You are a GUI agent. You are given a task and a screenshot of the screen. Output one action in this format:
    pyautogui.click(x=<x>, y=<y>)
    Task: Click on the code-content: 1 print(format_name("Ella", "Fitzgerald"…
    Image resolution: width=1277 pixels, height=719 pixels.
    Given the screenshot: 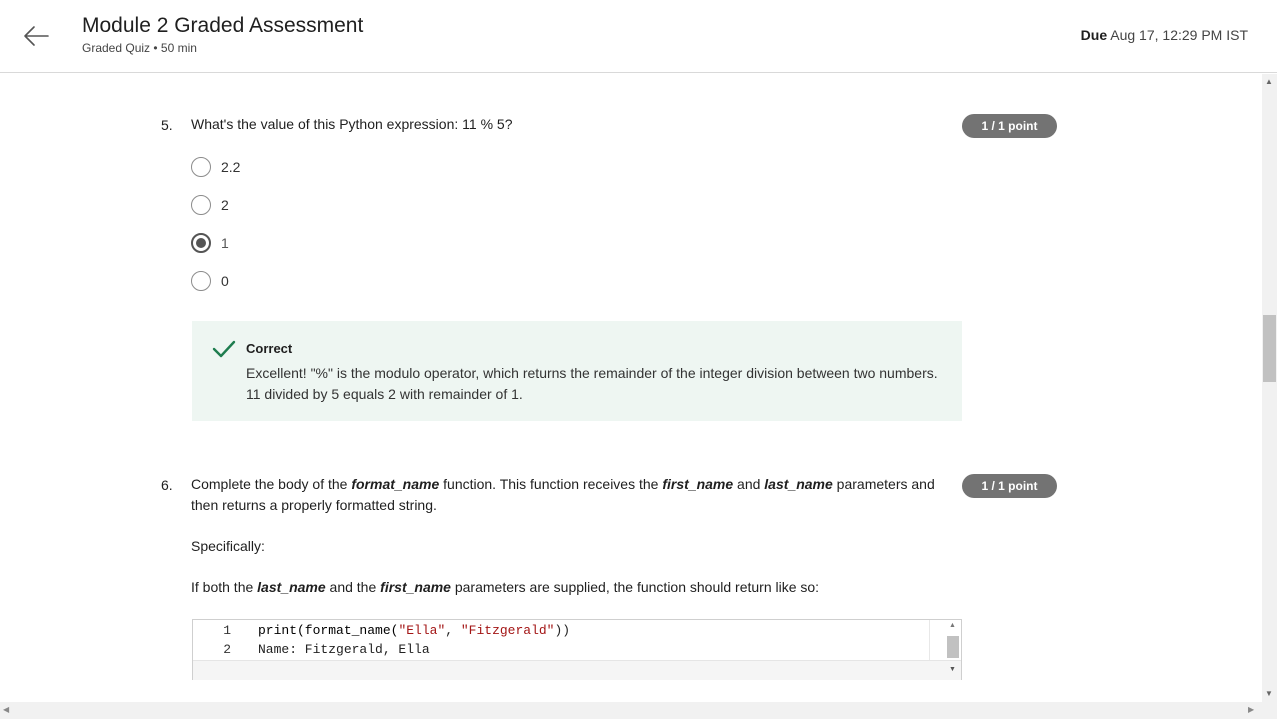 What is the action you would take?
    pyautogui.click(x=561, y=640)
    